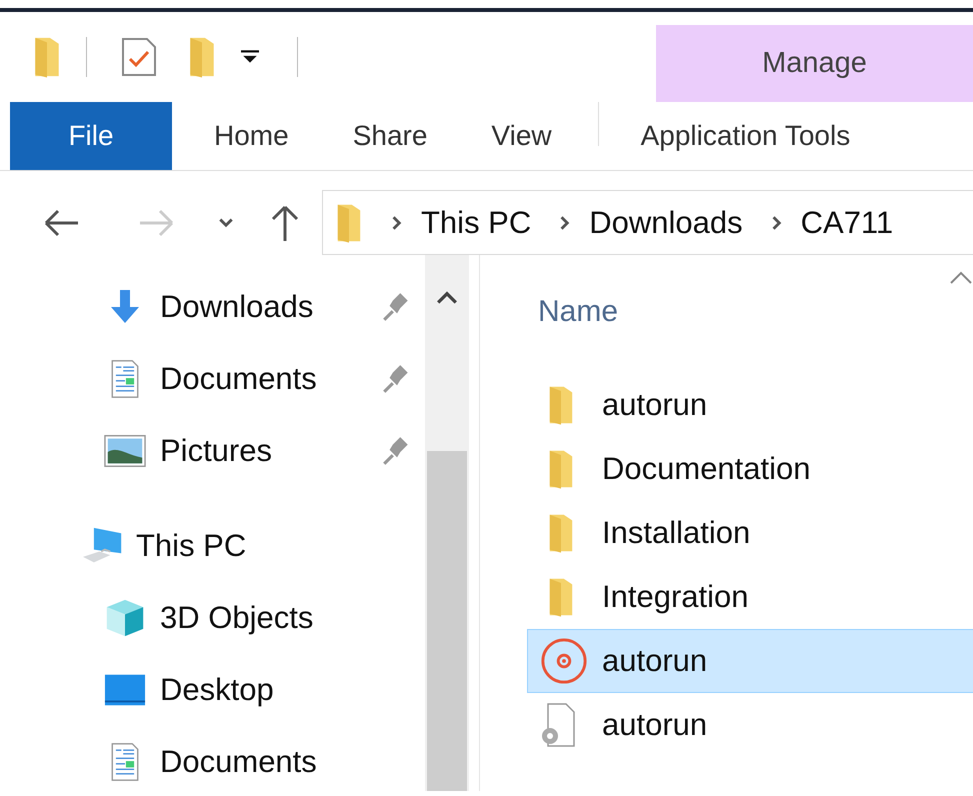 Image resolution: width=973 pixels, height=796 pixels. Describe the element at coordinates (125, 618) in the screenshot. I see `cube-icon` at that location.